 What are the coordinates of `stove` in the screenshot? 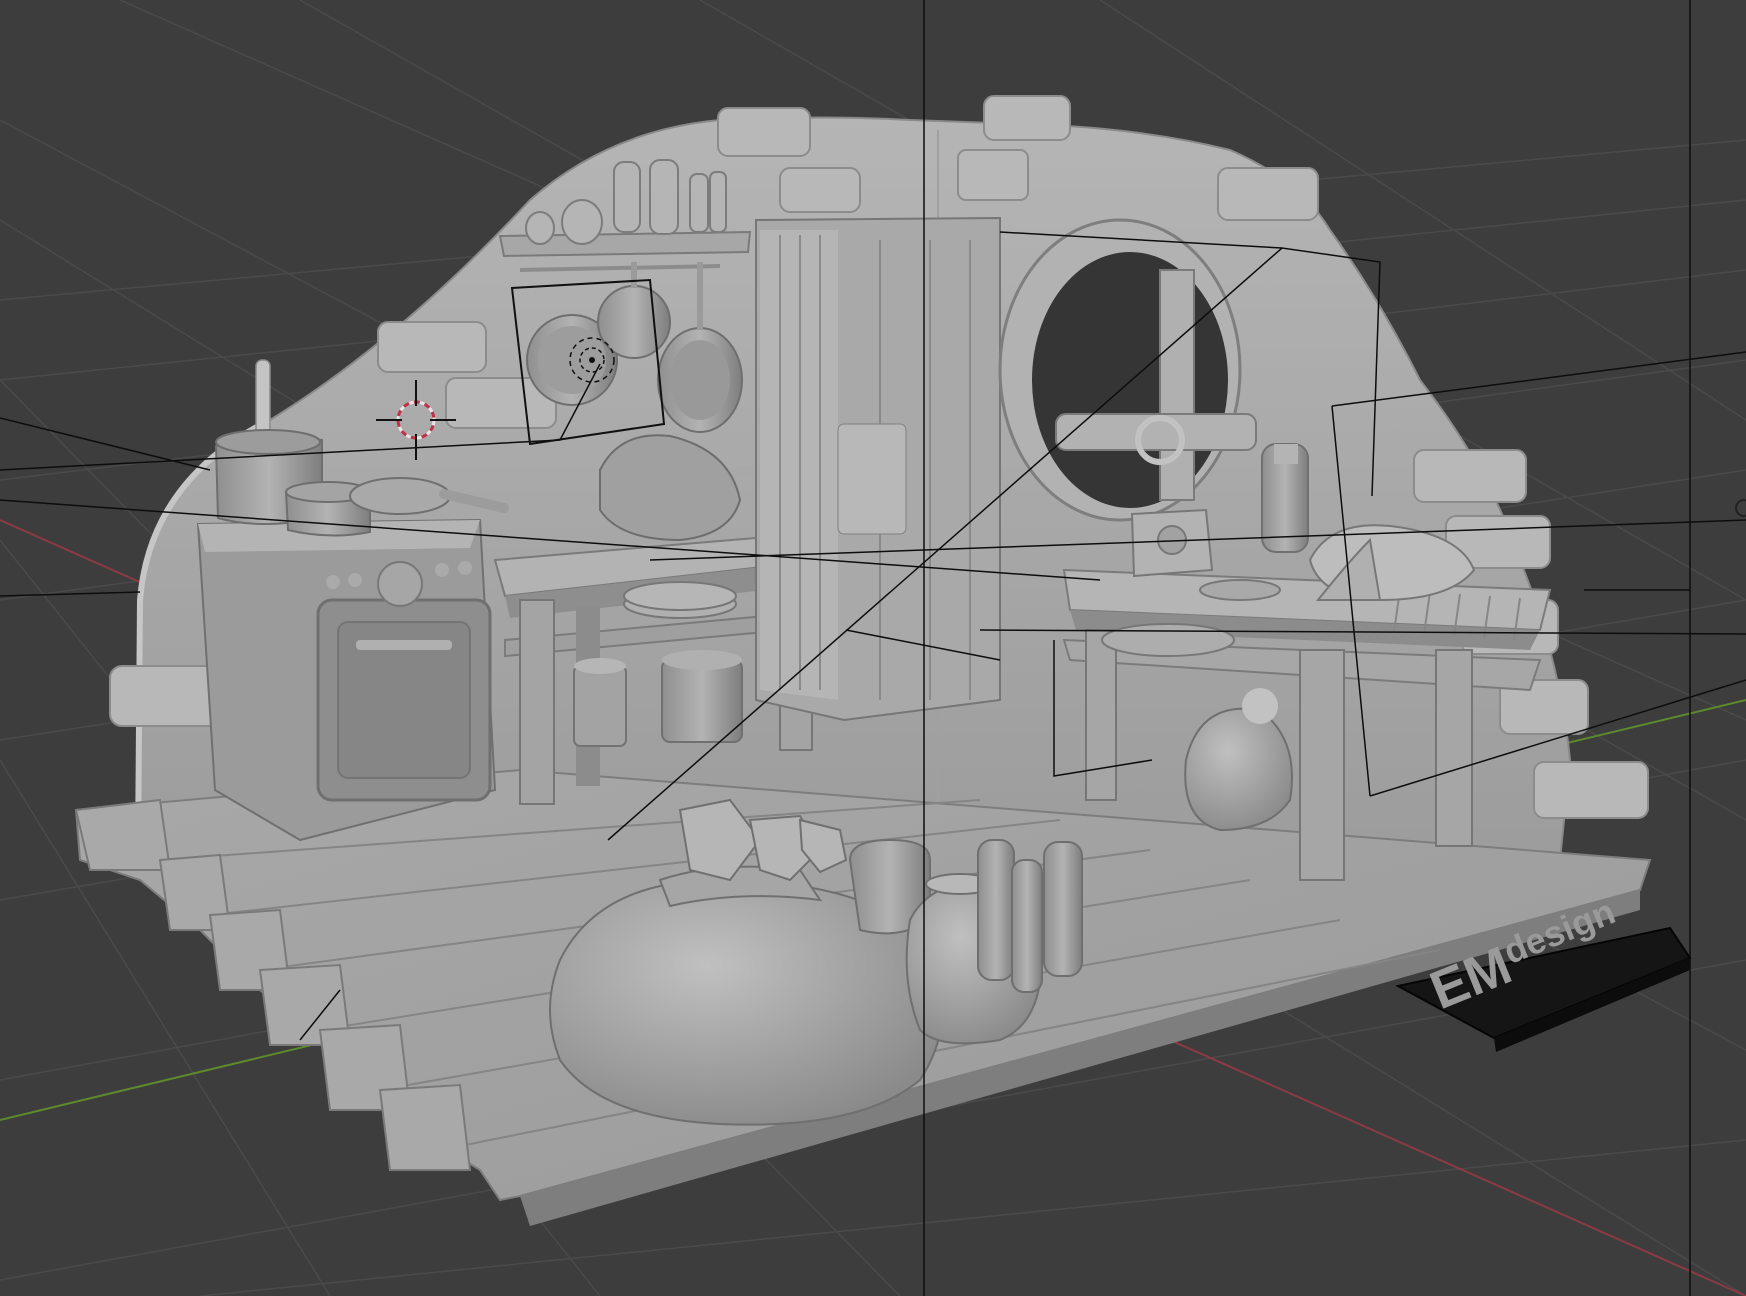 It's located at (346, 680).